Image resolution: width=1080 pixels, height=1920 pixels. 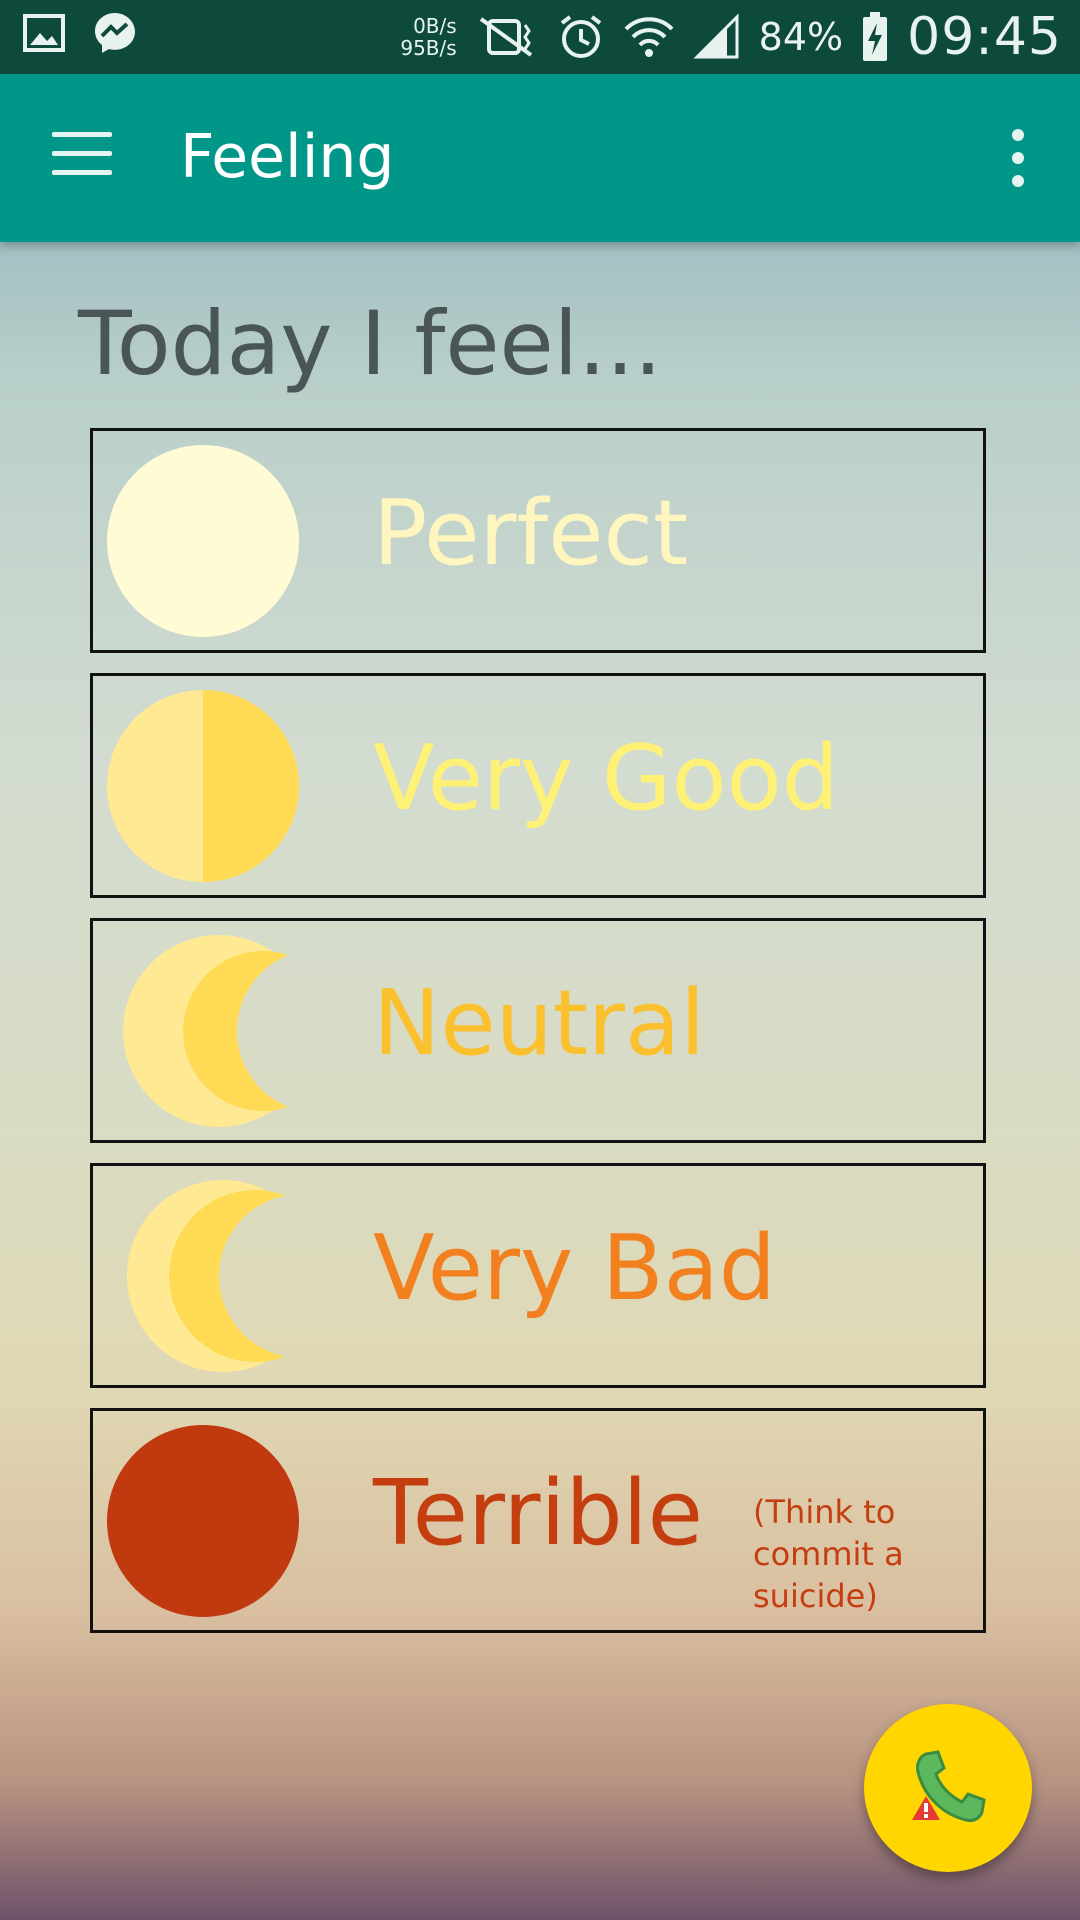 I want to click on full-moon-icon, so click(x=203, y=541).